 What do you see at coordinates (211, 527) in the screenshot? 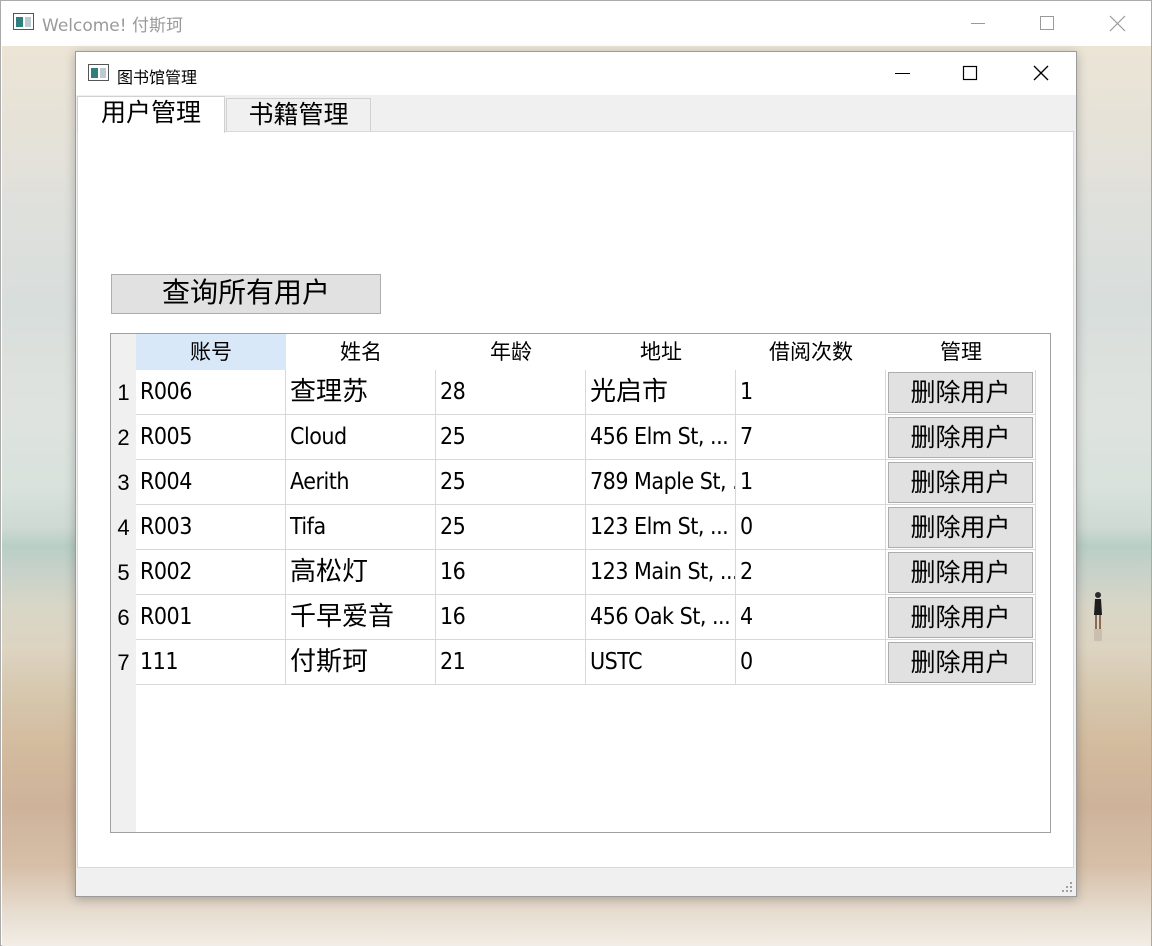
I see `cell-account: R003` at bounding box center [211, 527].